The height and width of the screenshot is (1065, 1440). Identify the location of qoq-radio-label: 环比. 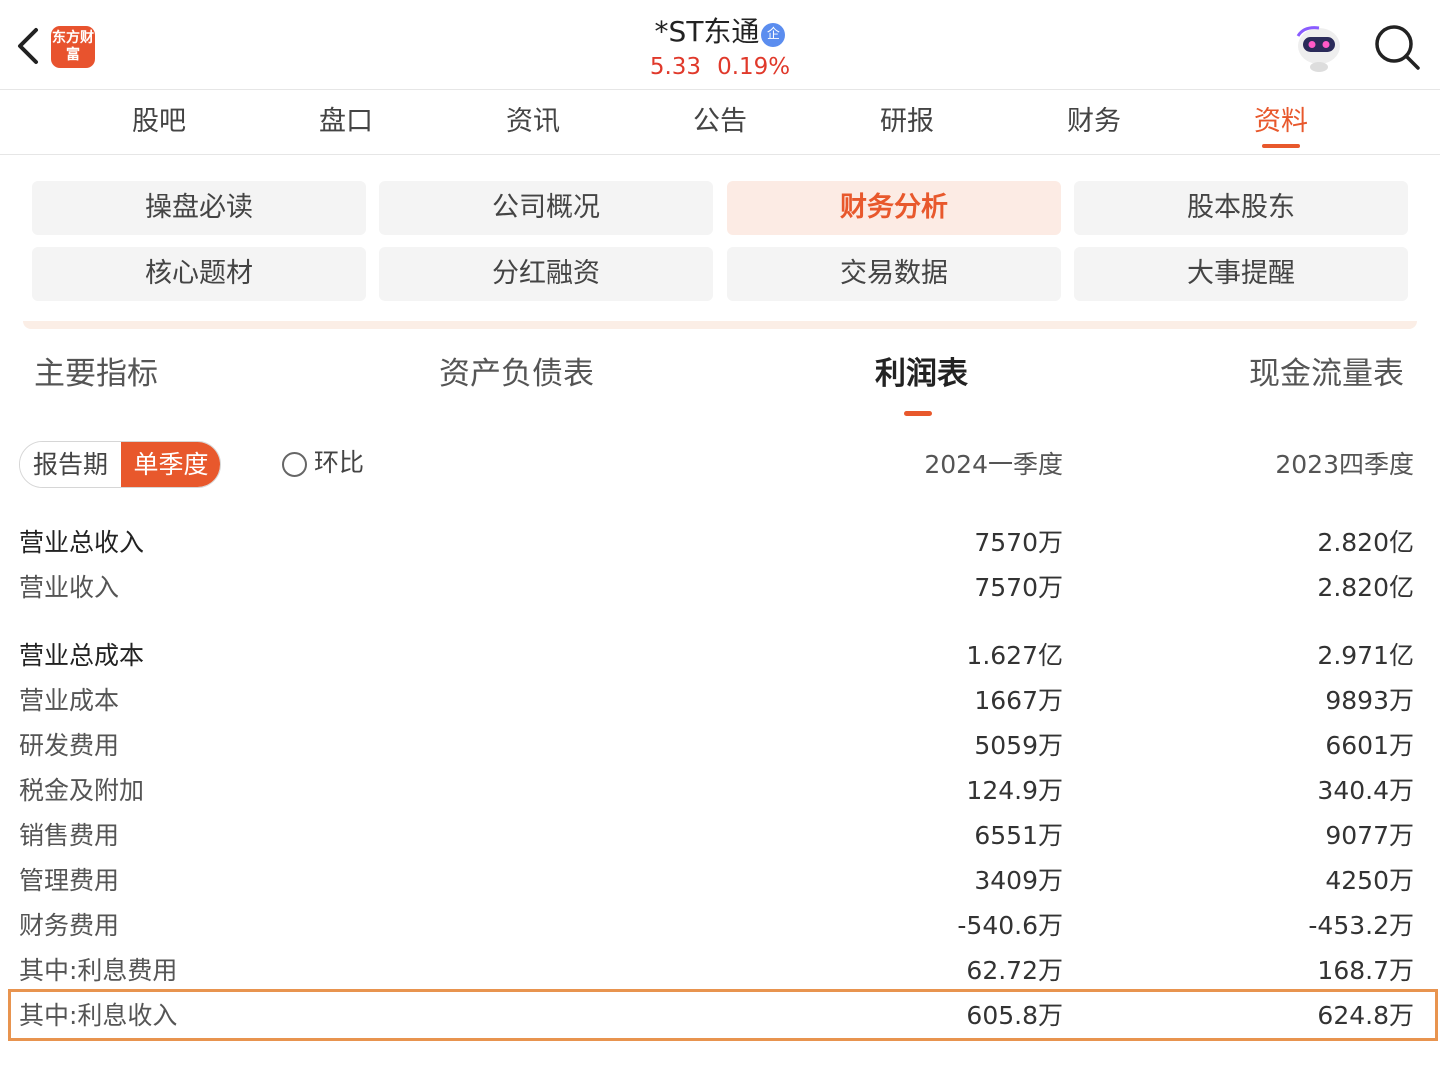
(339, 463).